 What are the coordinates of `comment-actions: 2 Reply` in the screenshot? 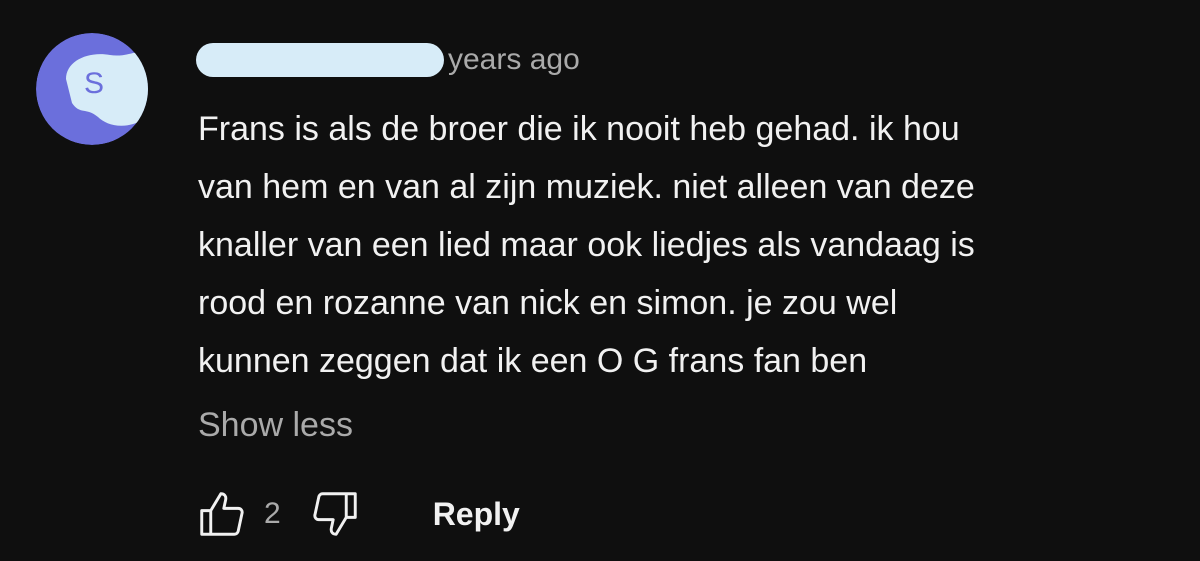 It's located at (357, 514).